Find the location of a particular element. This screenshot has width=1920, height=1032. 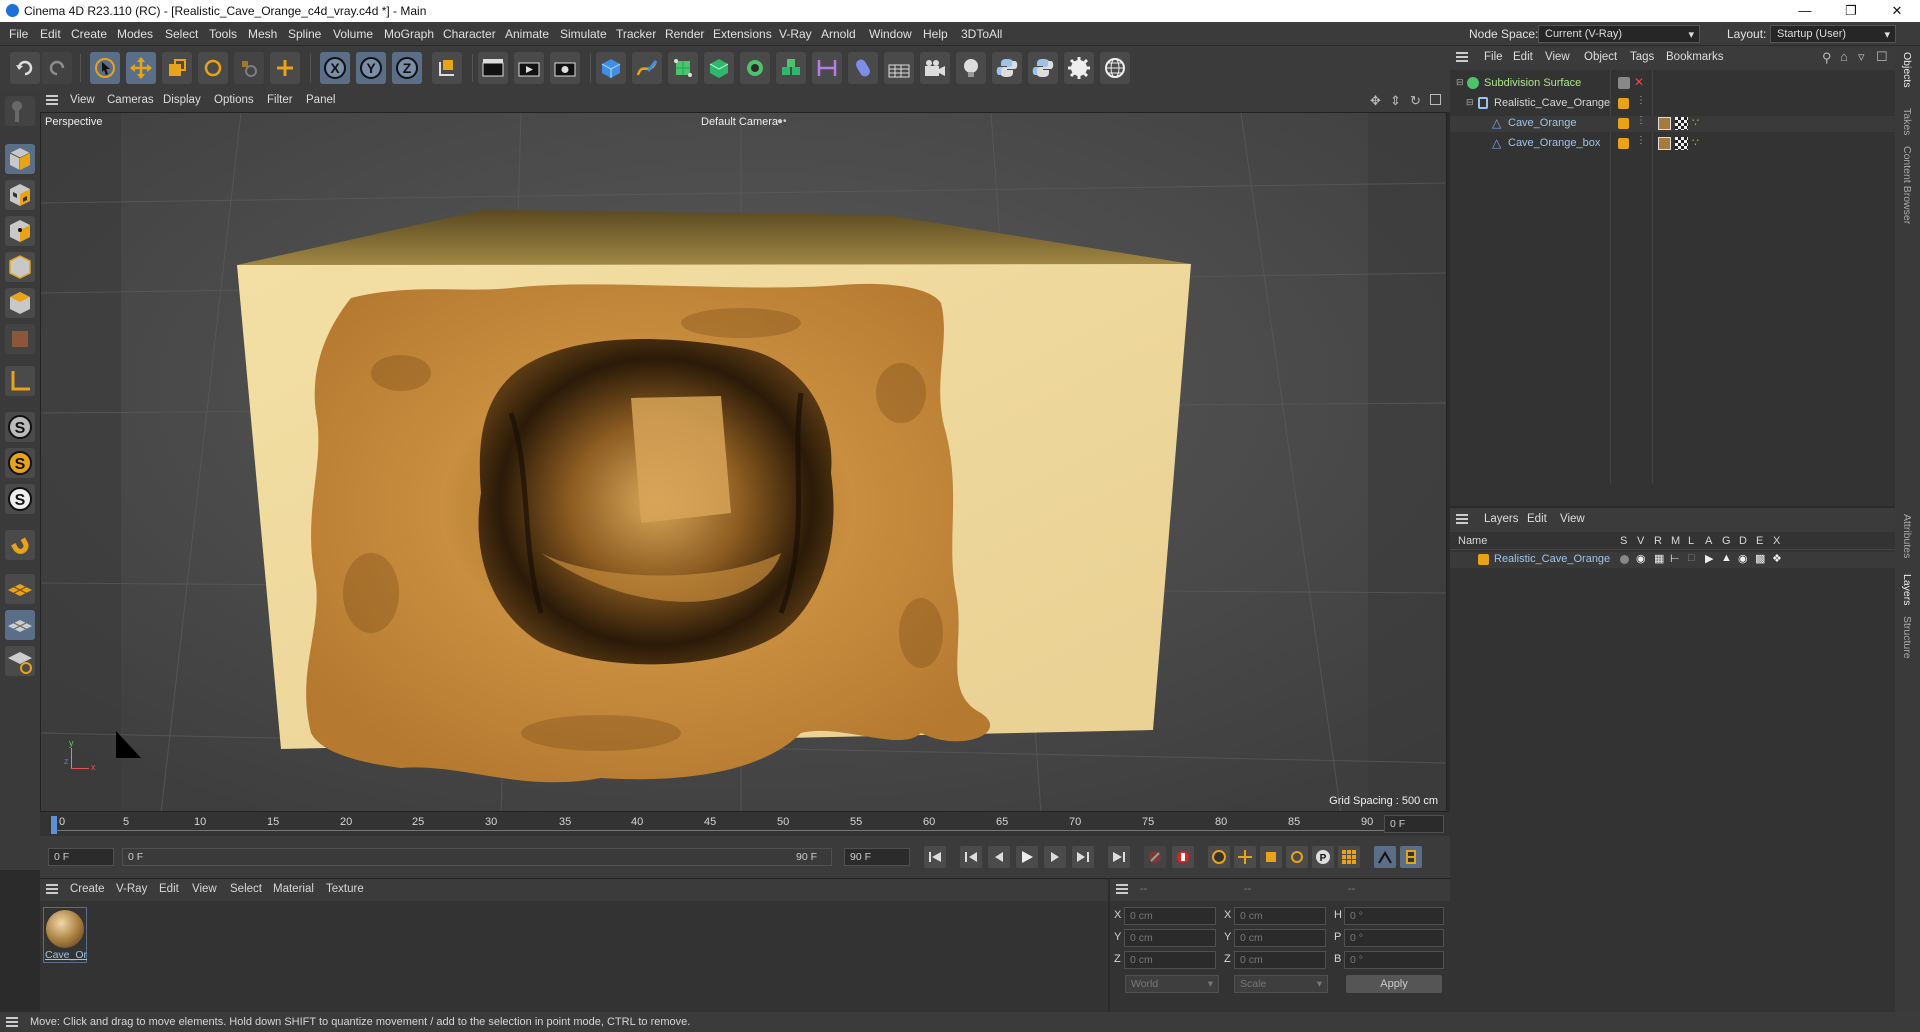

next-key-button is located at coordinates (1083, 857).